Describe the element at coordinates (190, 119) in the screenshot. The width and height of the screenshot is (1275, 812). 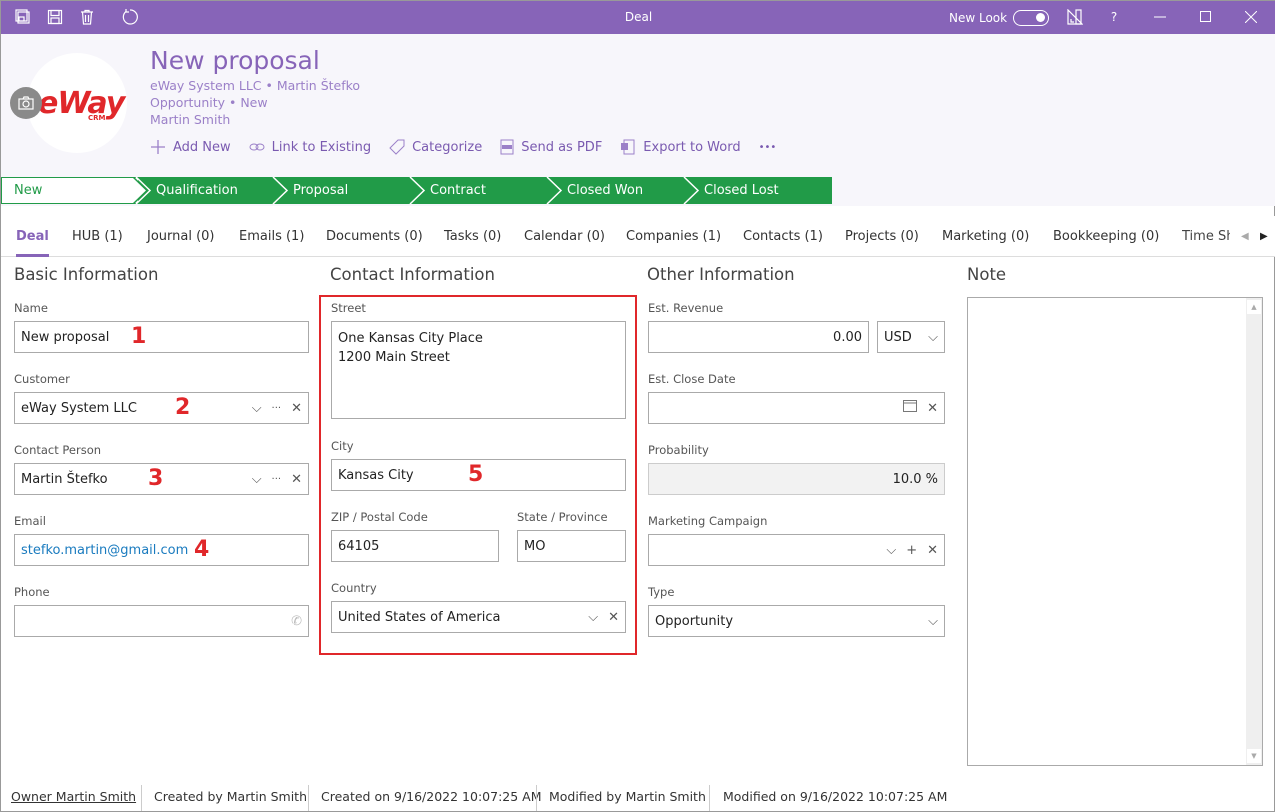
I see `record-subtitle-owner: Martin Smith` at that location.